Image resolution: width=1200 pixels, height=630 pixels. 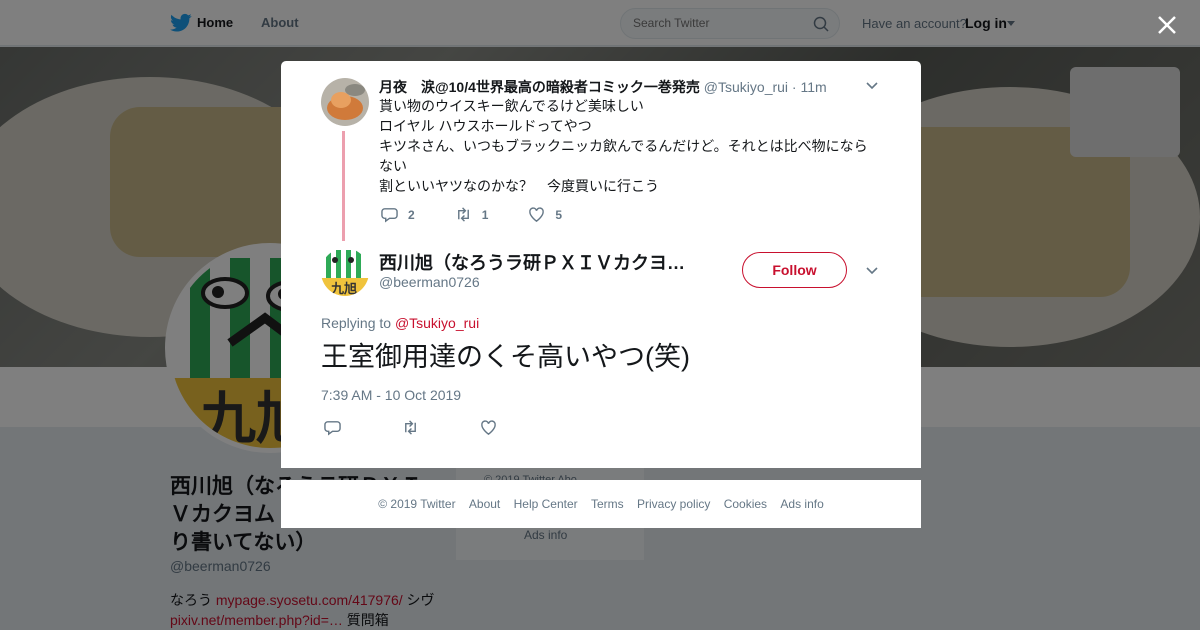 I want to click on reply-count: 2, so click(x=411, y=214).